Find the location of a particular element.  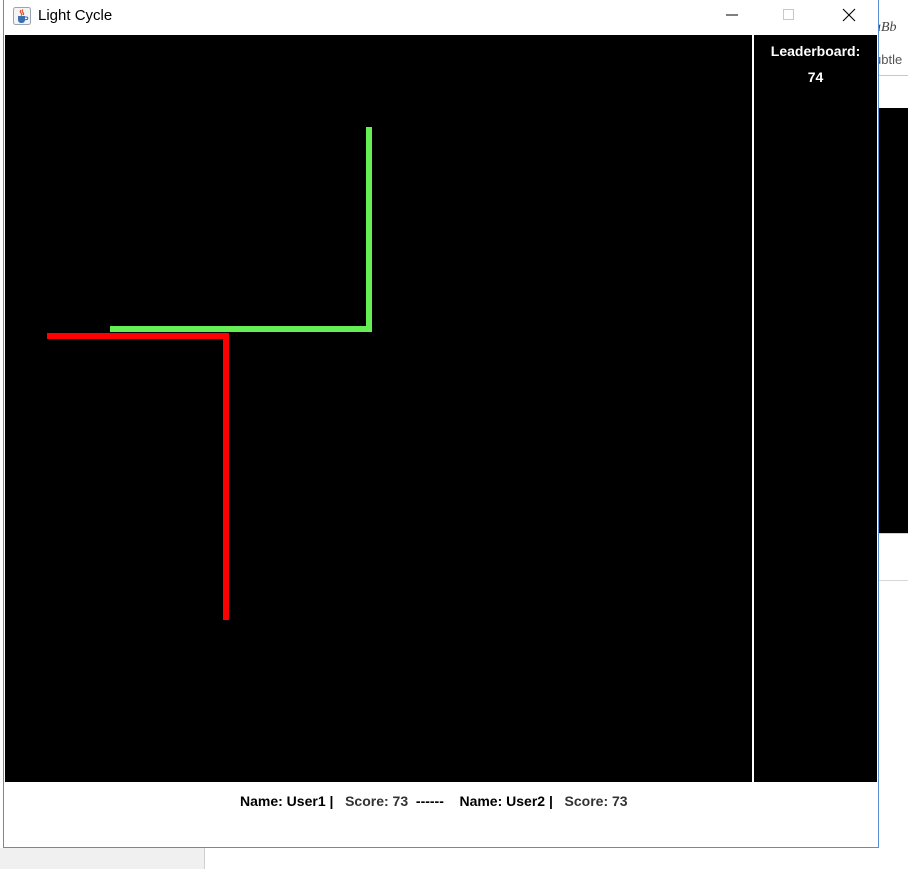

title-bar: Light Cycle is located at coordinates (441, 17).